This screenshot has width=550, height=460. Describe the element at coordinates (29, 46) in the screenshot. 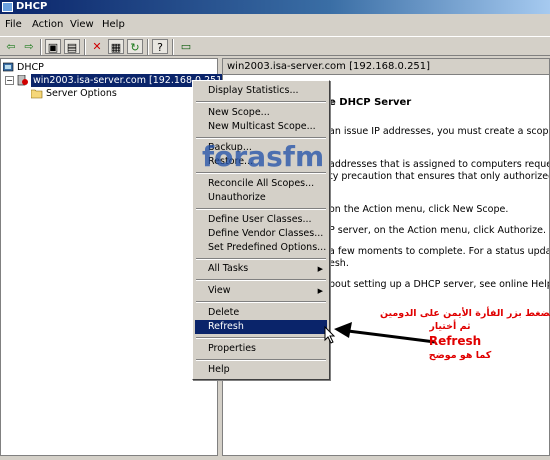

I see `forward-arrow-icon: ⇨` at that location.